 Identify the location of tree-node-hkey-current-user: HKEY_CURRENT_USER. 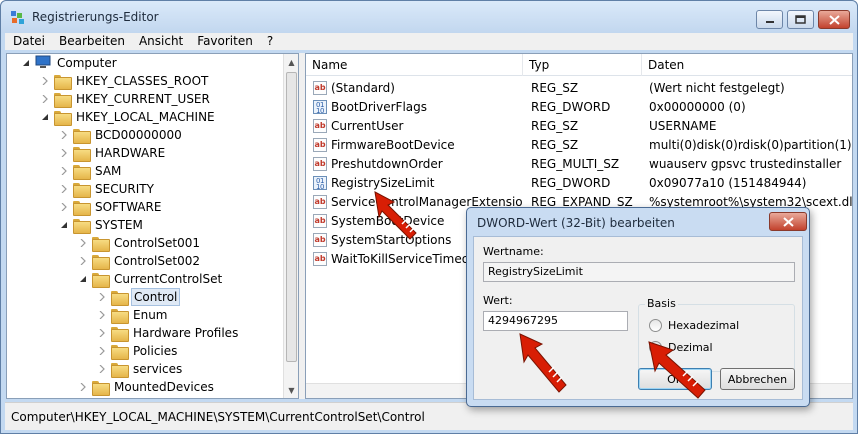
(126, 99).